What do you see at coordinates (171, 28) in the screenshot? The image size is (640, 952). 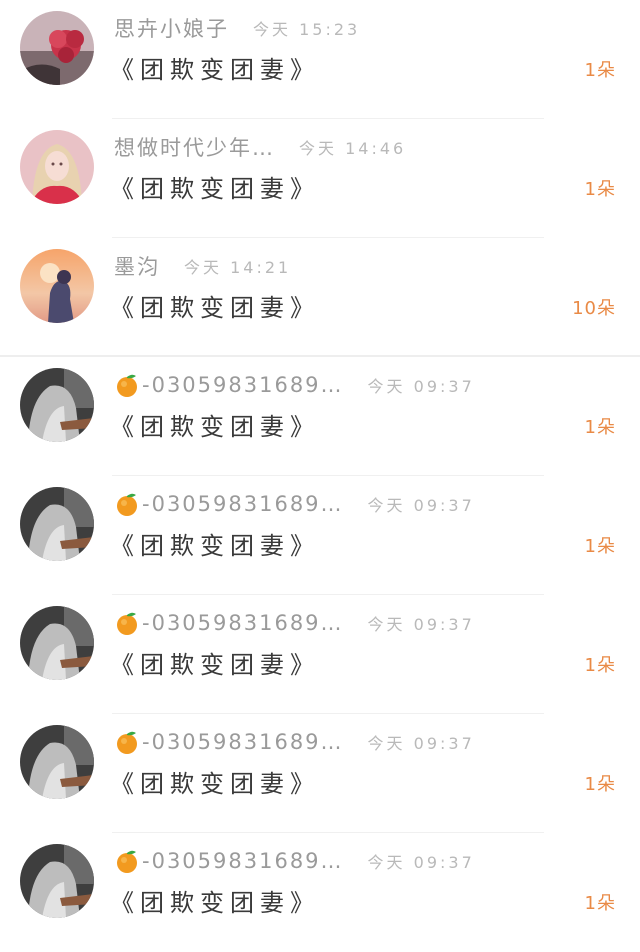 I see `sender-name: 思卉小娘子` at bounding box center [171, 28].